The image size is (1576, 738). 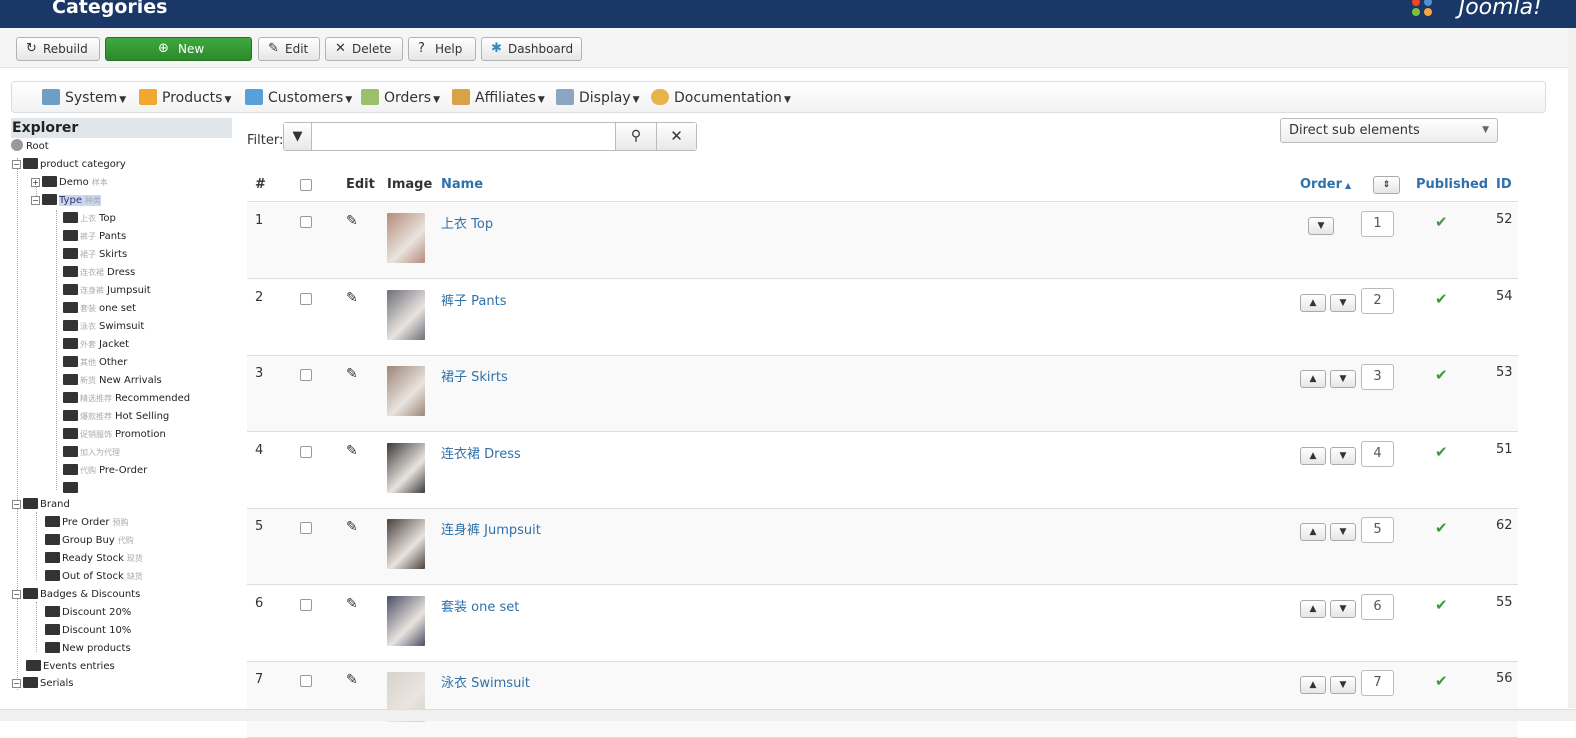 I want to click on new-button: ⊕ New, so click(x=178, y=49).